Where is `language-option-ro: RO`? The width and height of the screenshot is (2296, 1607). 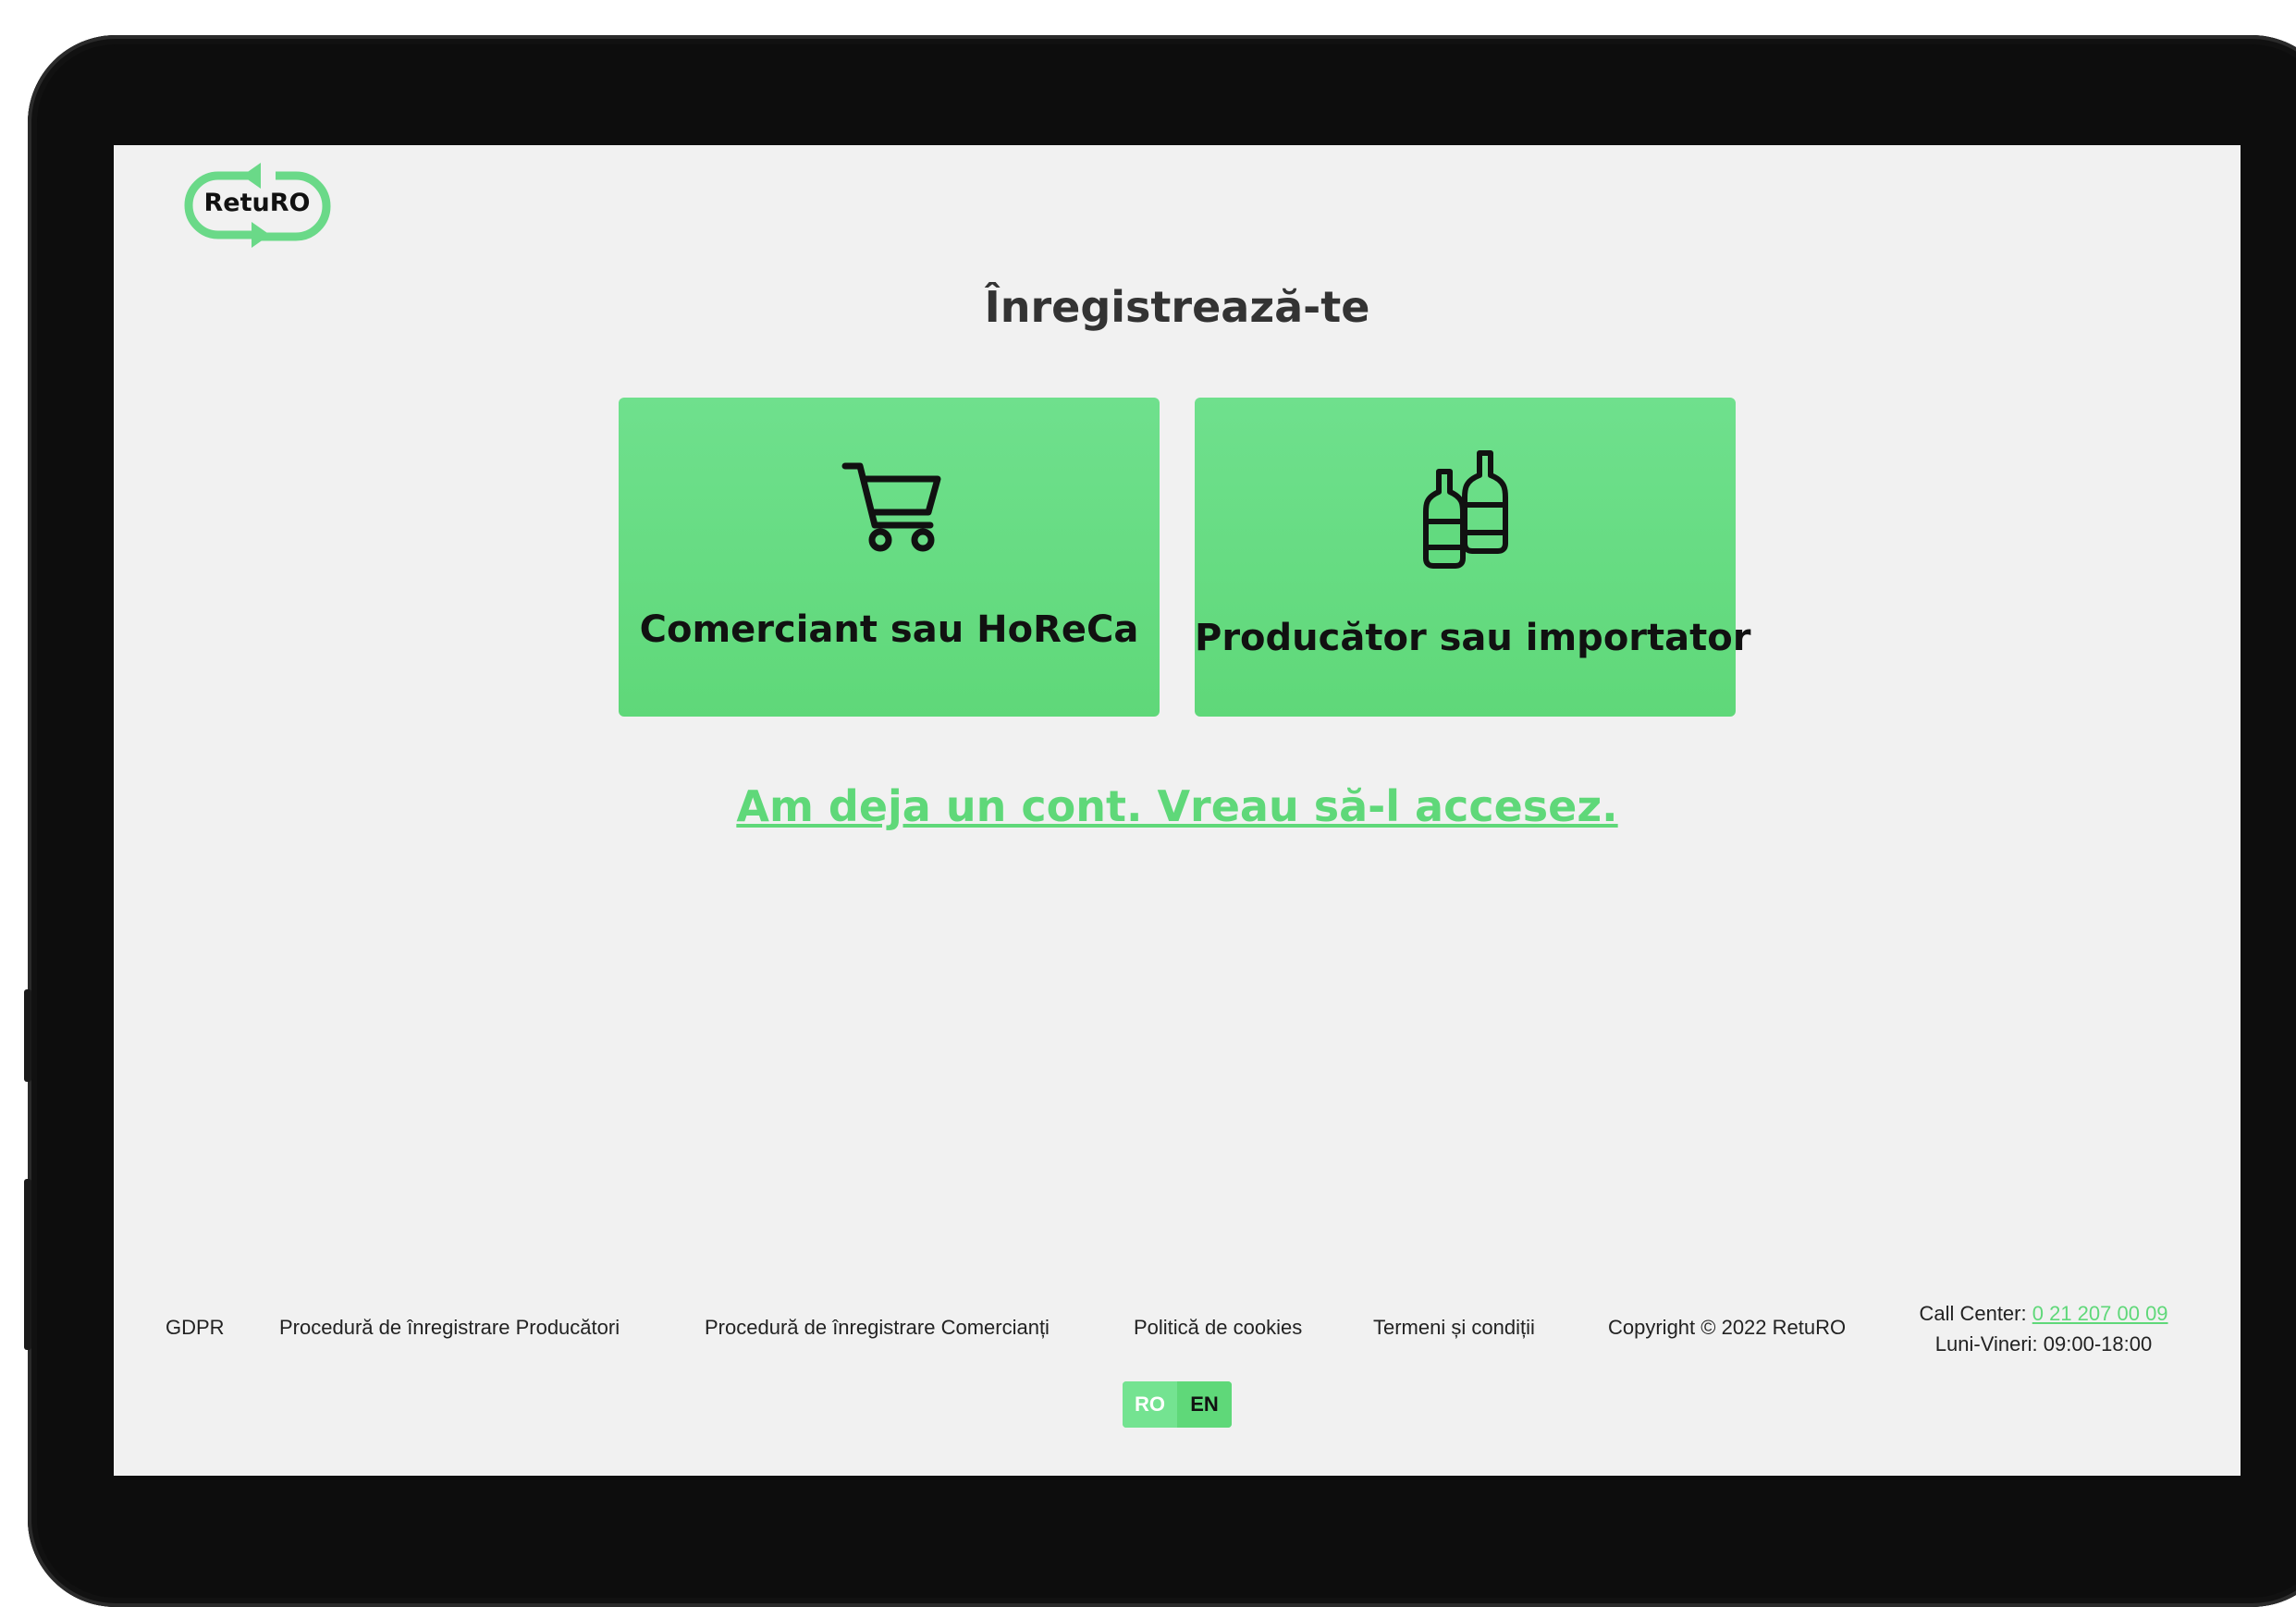 language-option-ro: RO is located at coordinates (1150, 1404).